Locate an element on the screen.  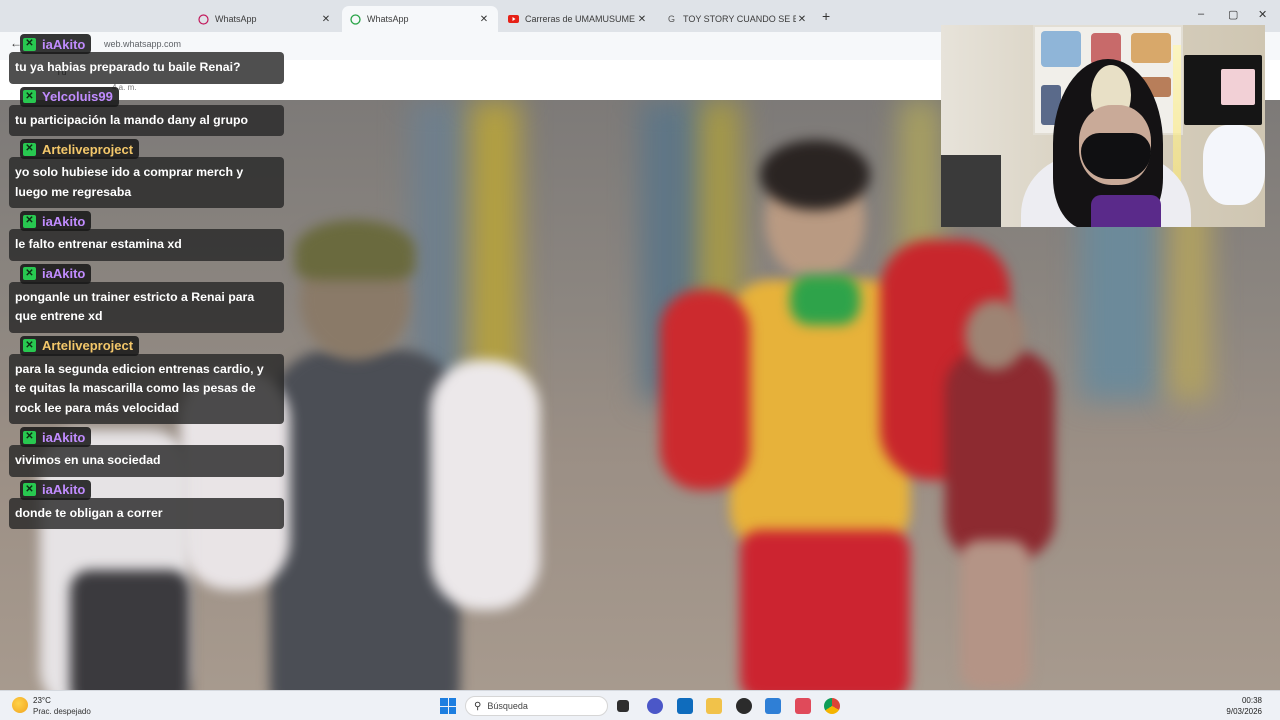
runner-center-jacket is located at coordinates (705, 390).